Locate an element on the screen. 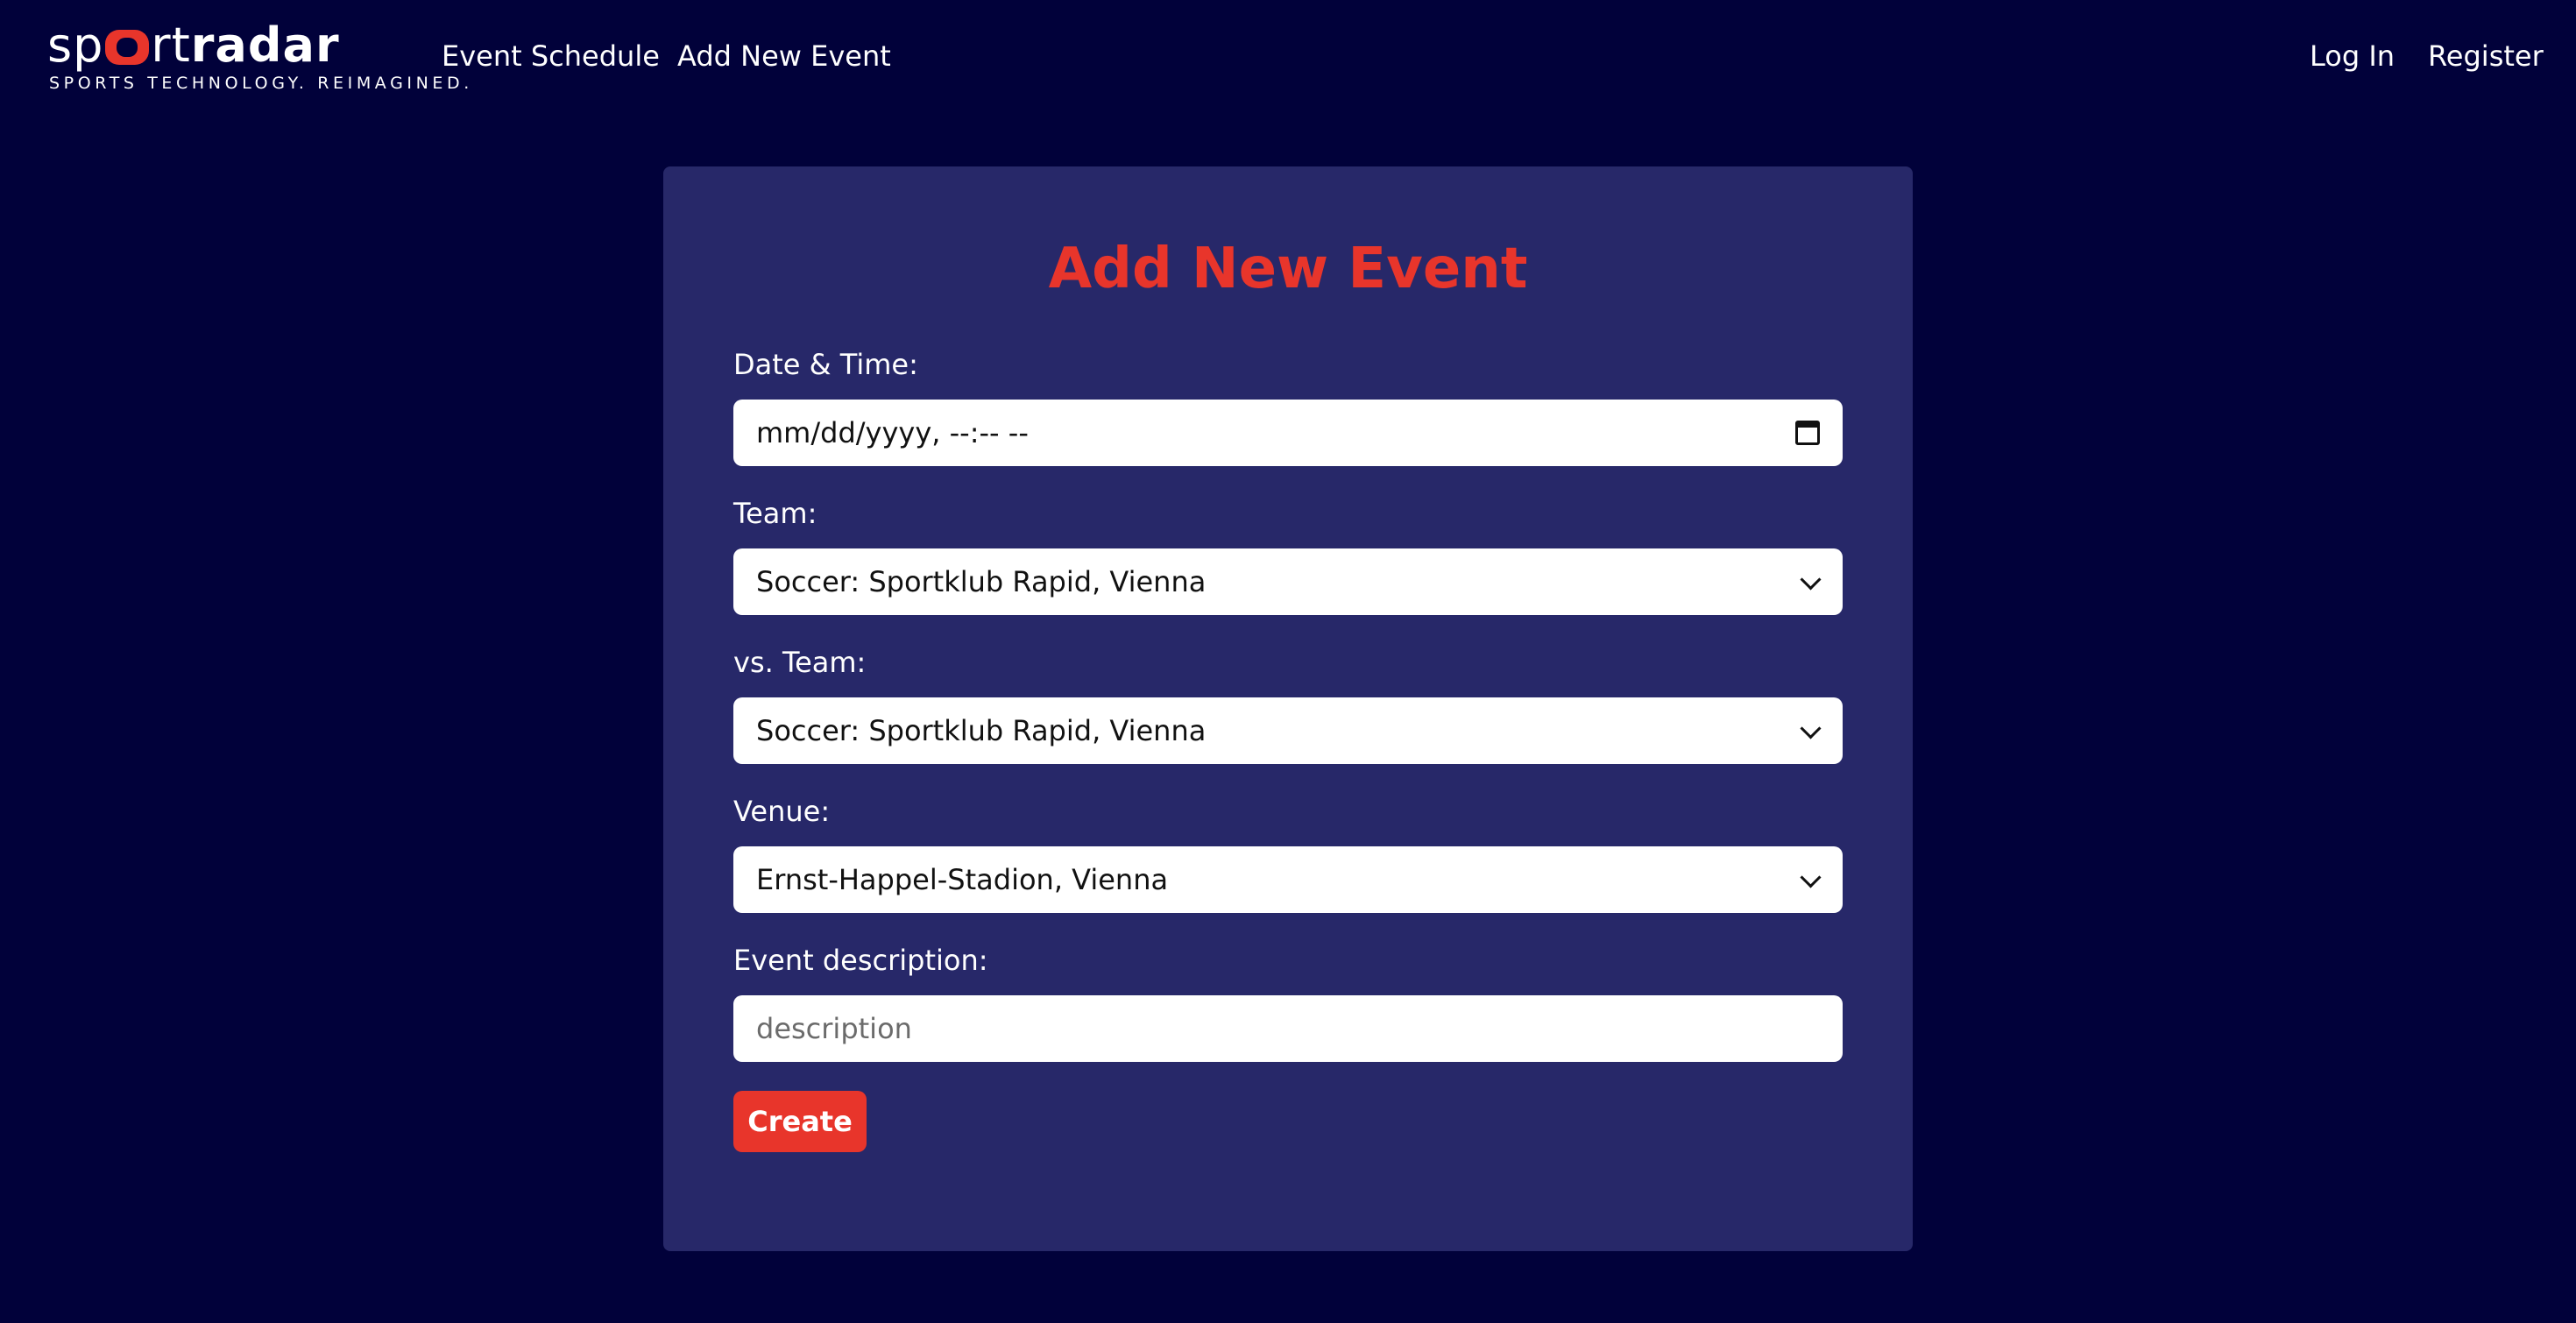  team-selected-value: Soccer: Sportklub Rapid, Vienna is located at coordinates (981, 581).